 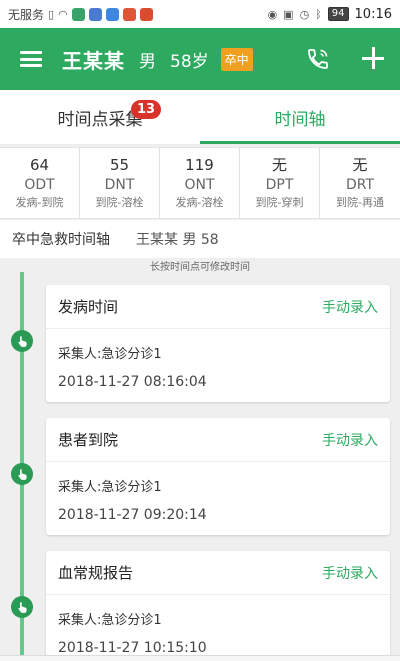 I want to click on metric-abbr: DPT, so click(x=279, y=185).